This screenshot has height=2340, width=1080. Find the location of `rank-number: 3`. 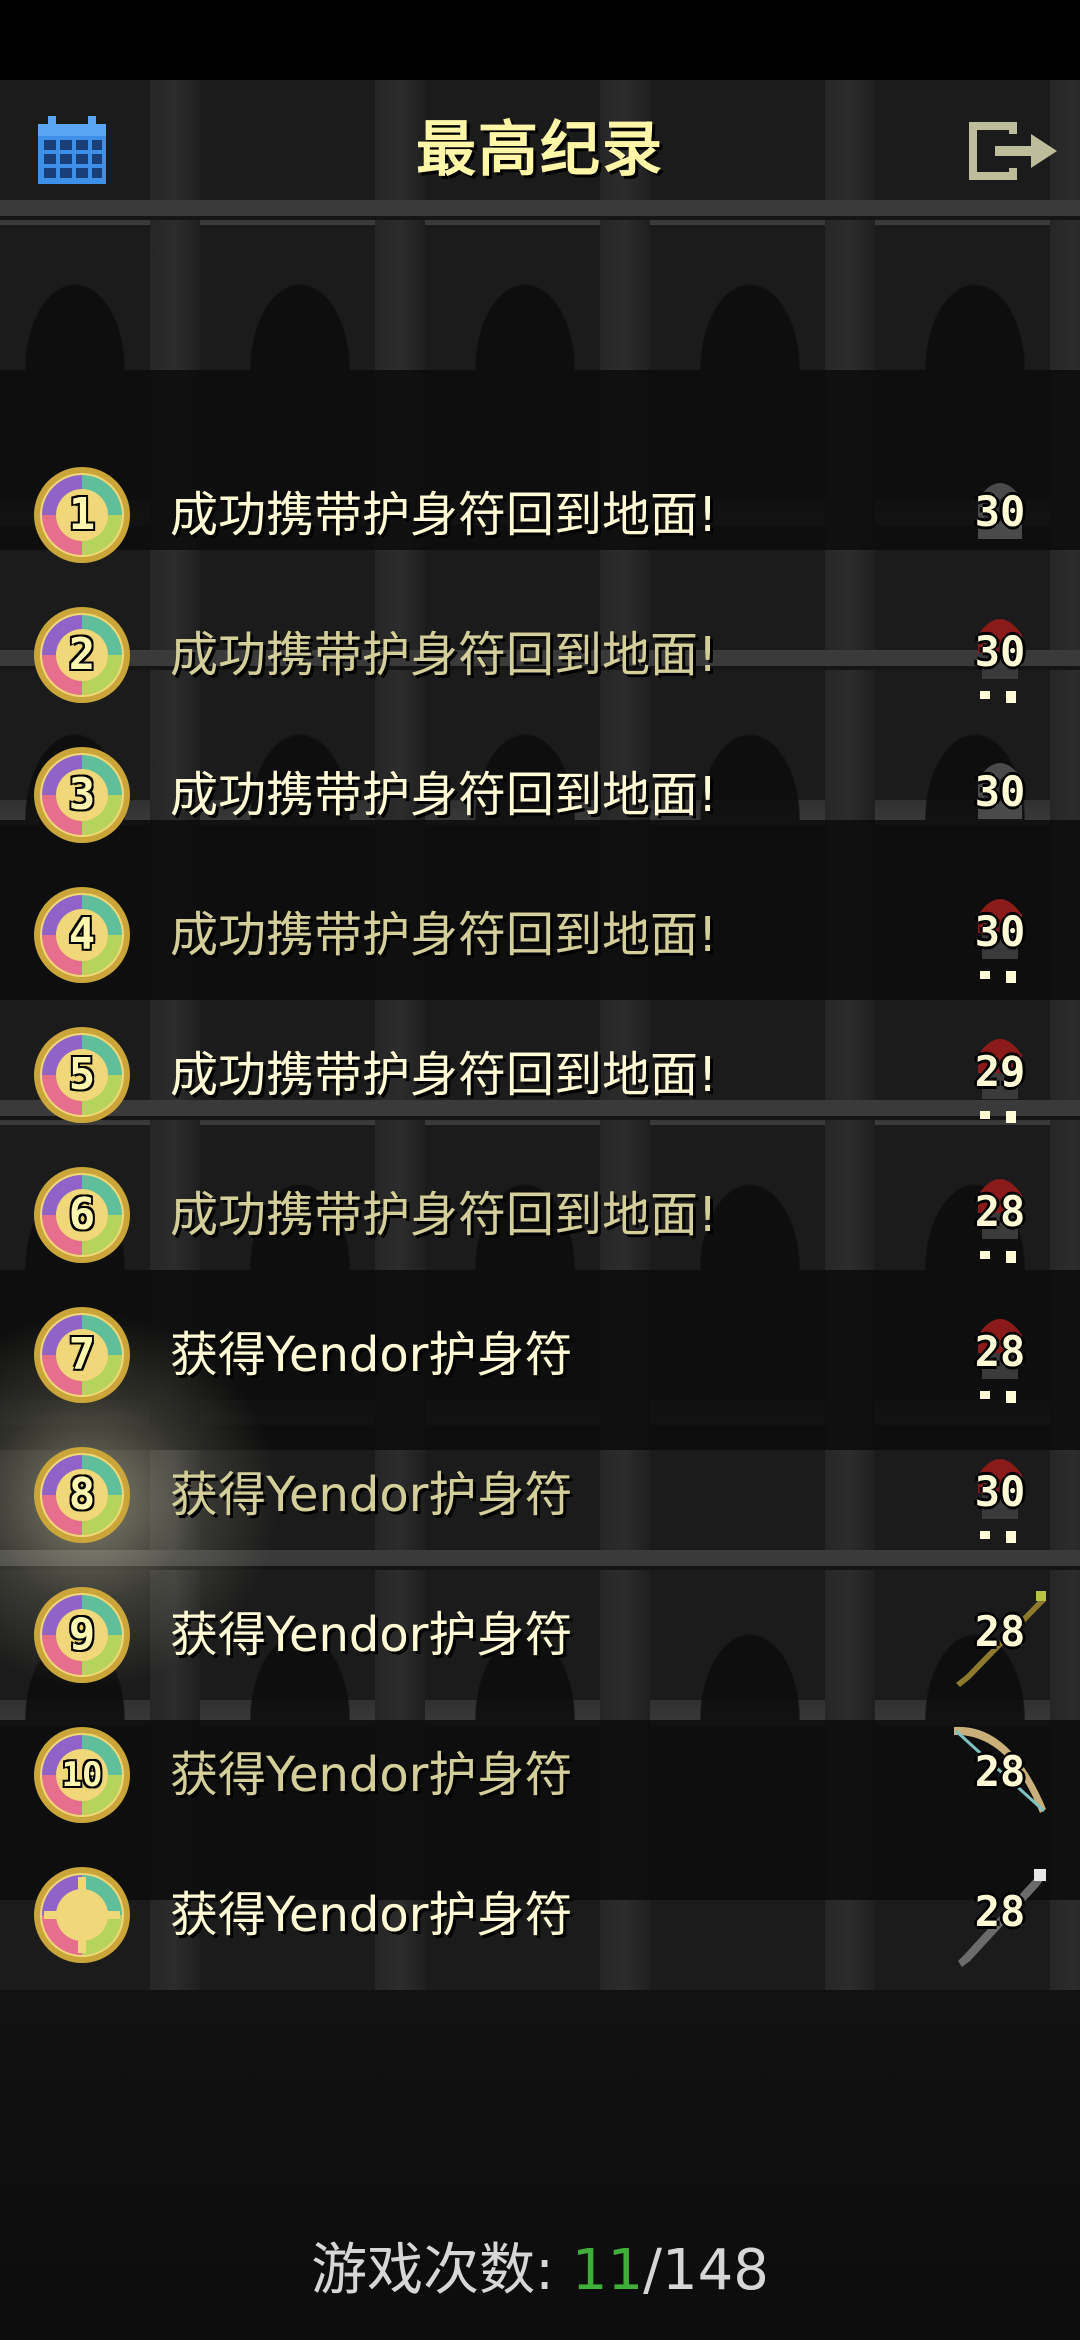

rank-number: 3 is located at coordinates (82, 794).